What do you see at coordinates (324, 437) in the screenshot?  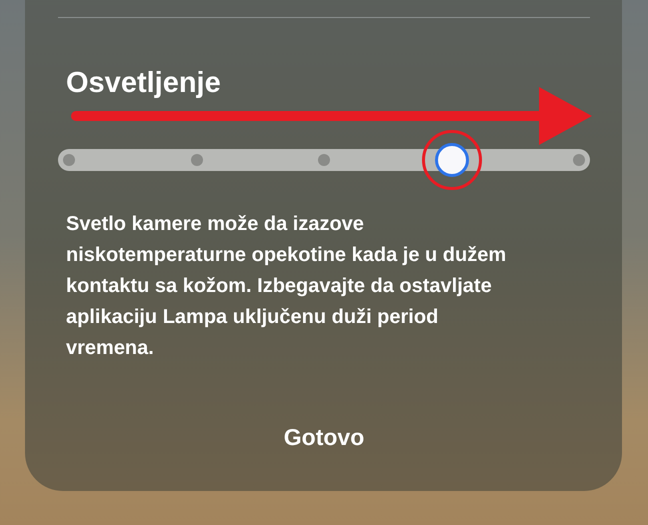 I see `done-button: Gotovo` at bounding box center [324, 437].